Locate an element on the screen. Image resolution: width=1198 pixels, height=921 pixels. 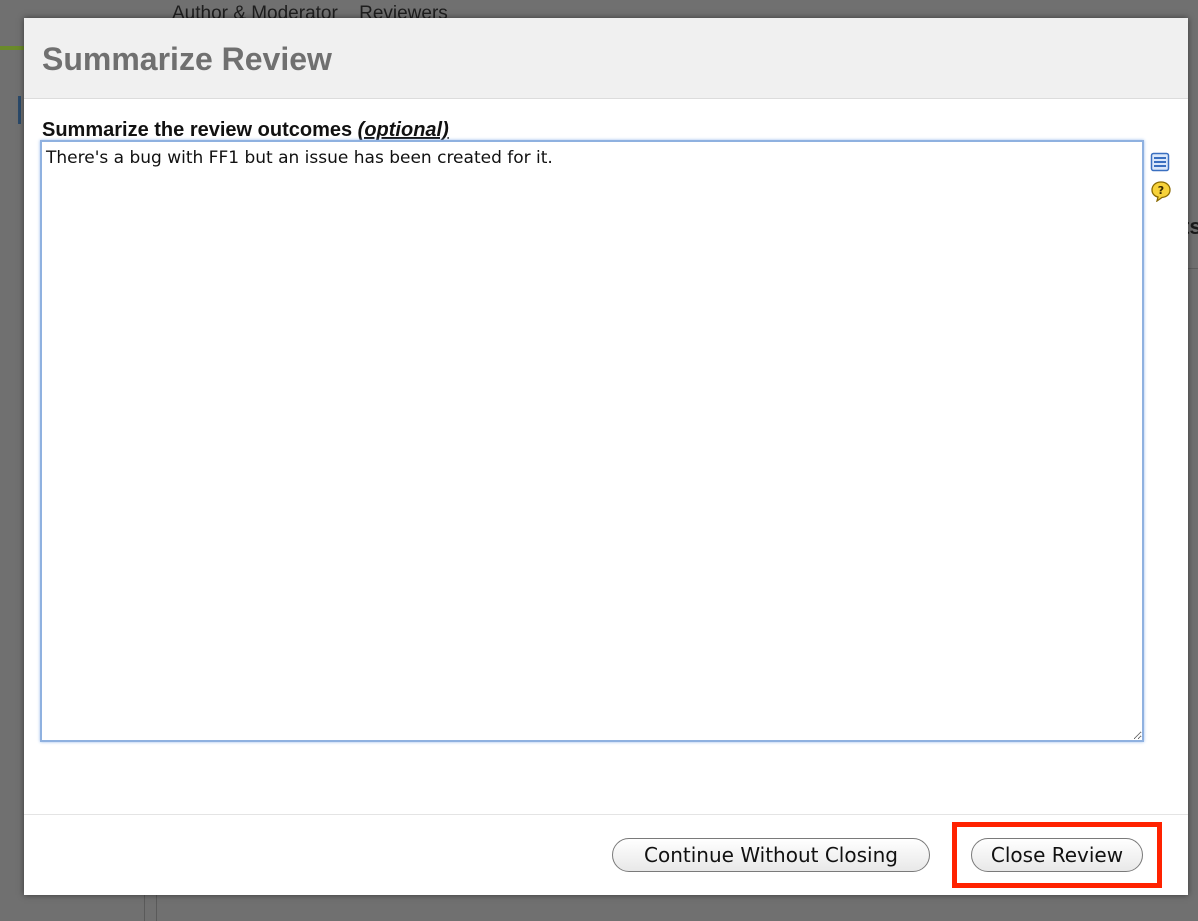
summary-field-label: Summarize the review outcomes (optional) is located at coordinates (245, 130).